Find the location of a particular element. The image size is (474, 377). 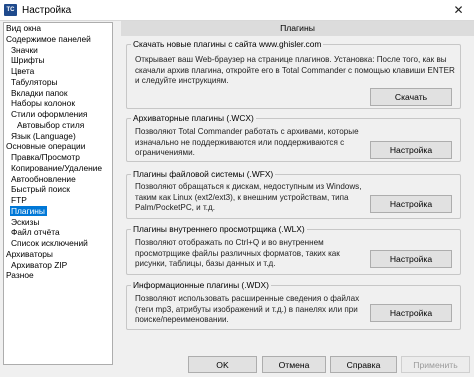

tree-item: Правка/Просмотр is located at coordinates (46, 157).